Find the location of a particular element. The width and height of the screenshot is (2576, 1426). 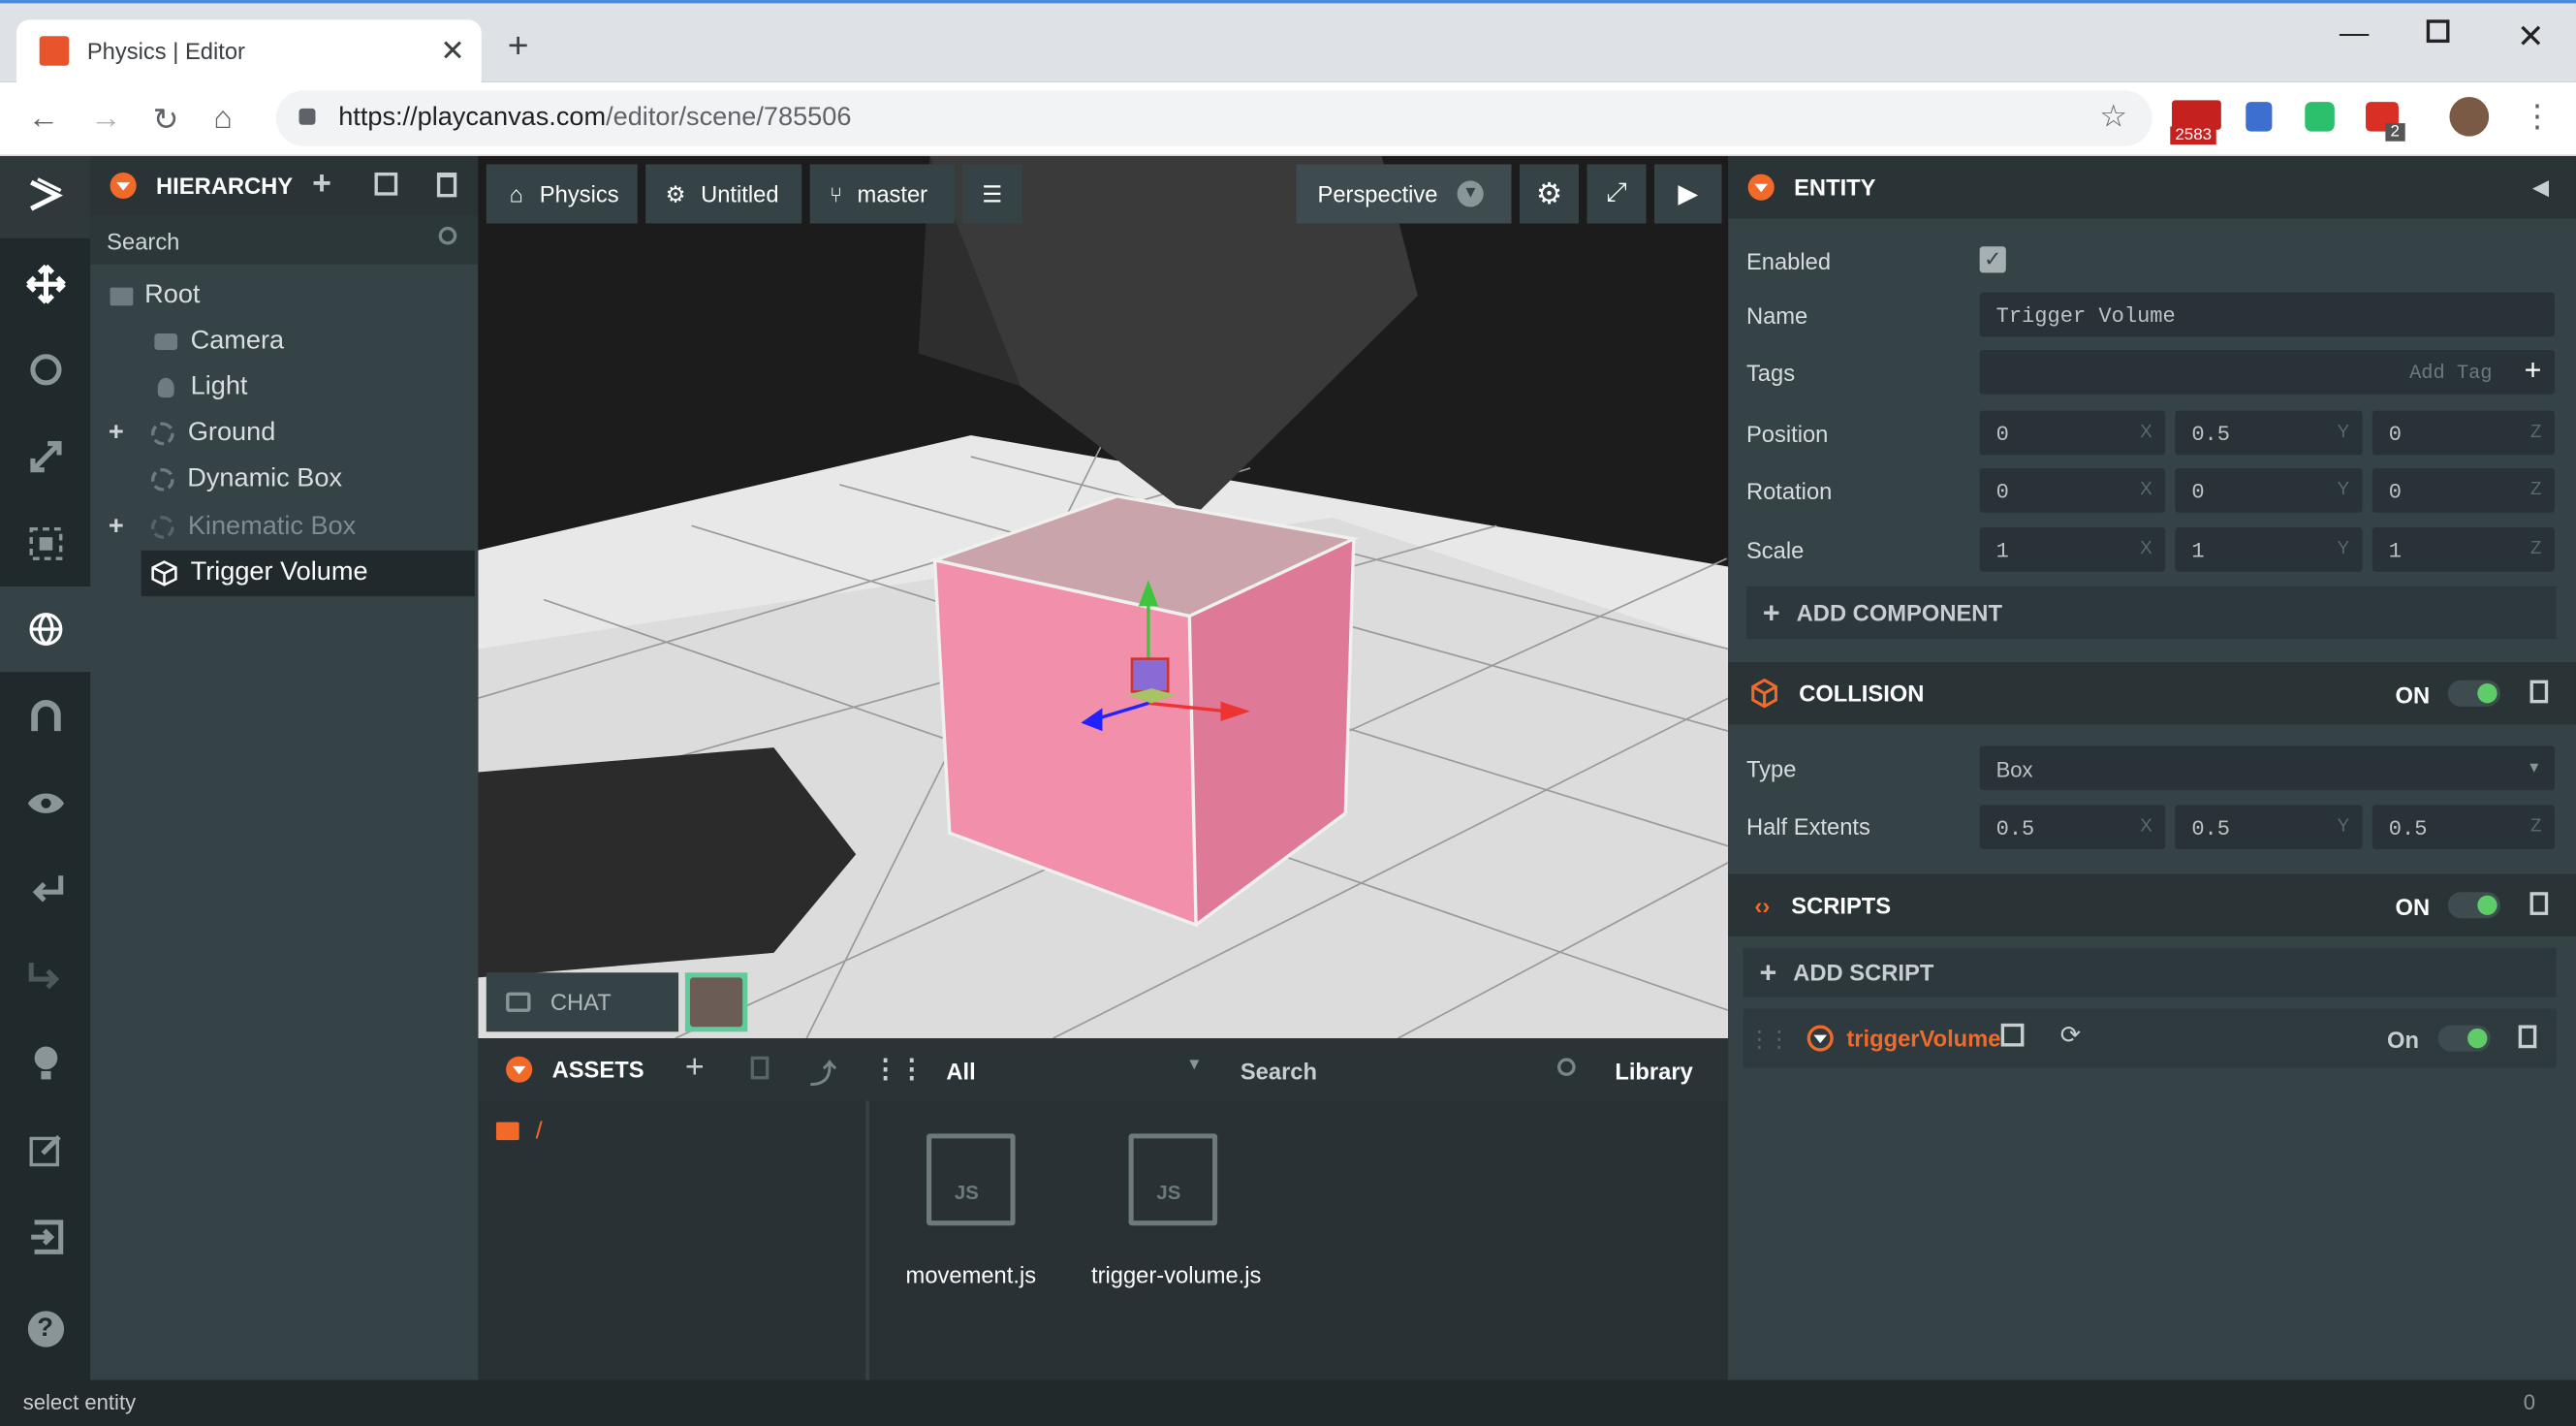

forward-icon: → is located at coordinates (105, 120).